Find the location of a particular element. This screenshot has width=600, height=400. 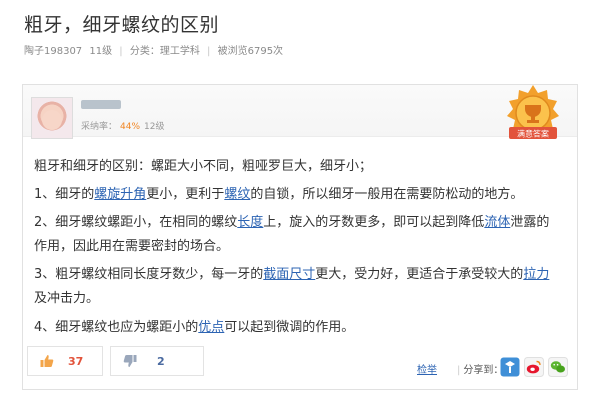

answer-line: 粗牙和细牙的区别：螺距大小不同，粗哑罗巨大，细牙小； is located at coordinates (203, 164).